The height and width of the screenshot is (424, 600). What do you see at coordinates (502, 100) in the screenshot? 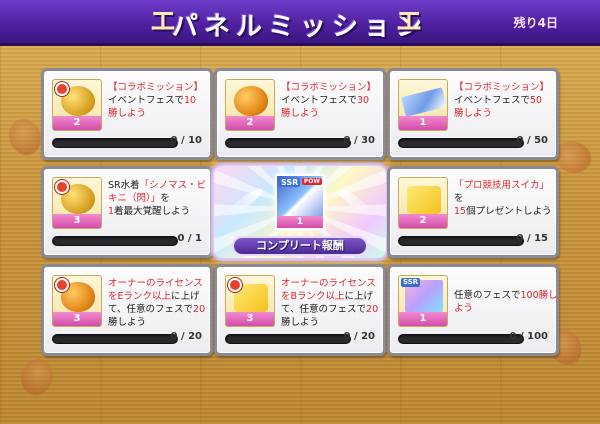
I see `mission-description: 【コラボミッション】 イベントフェスで50 勝しよう` at bounding box center [502, 100].